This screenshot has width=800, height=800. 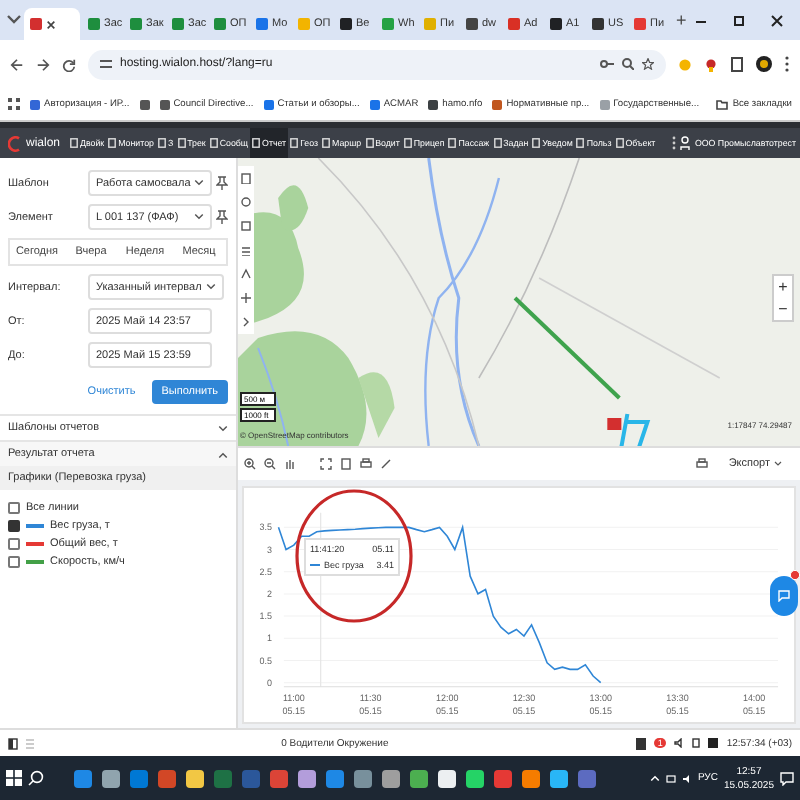 I want to click on network-icon, so click(x=670, y=778).